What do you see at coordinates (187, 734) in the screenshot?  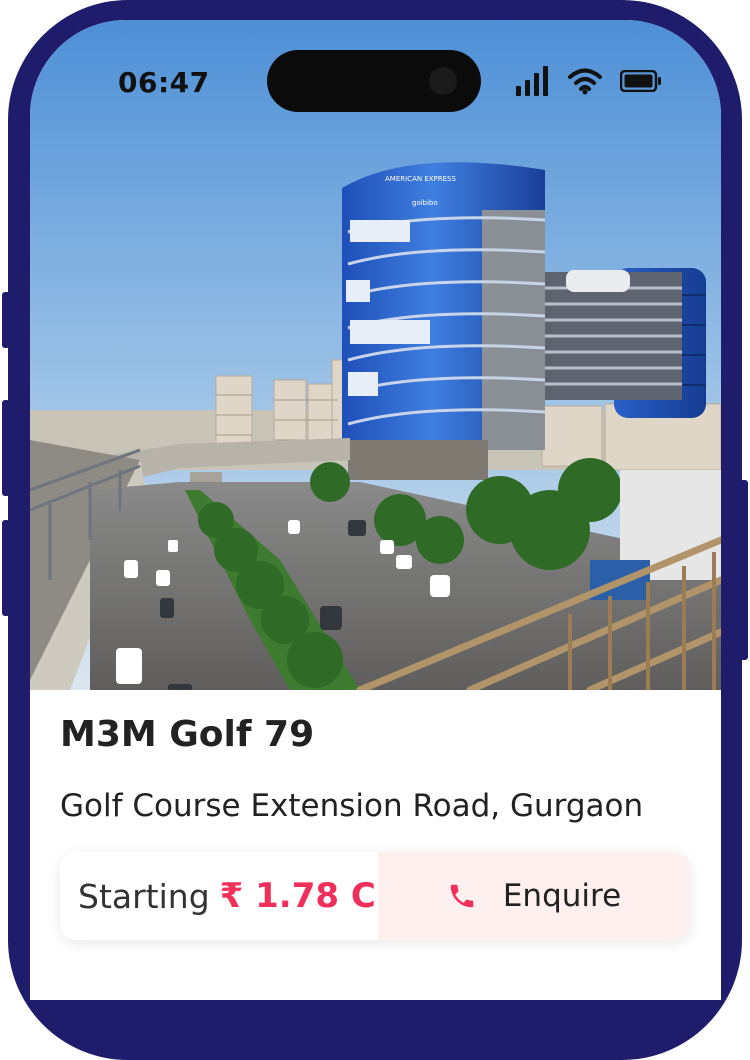 I see `project-title: M3M Golf 79` at bounding box center [187, 734].